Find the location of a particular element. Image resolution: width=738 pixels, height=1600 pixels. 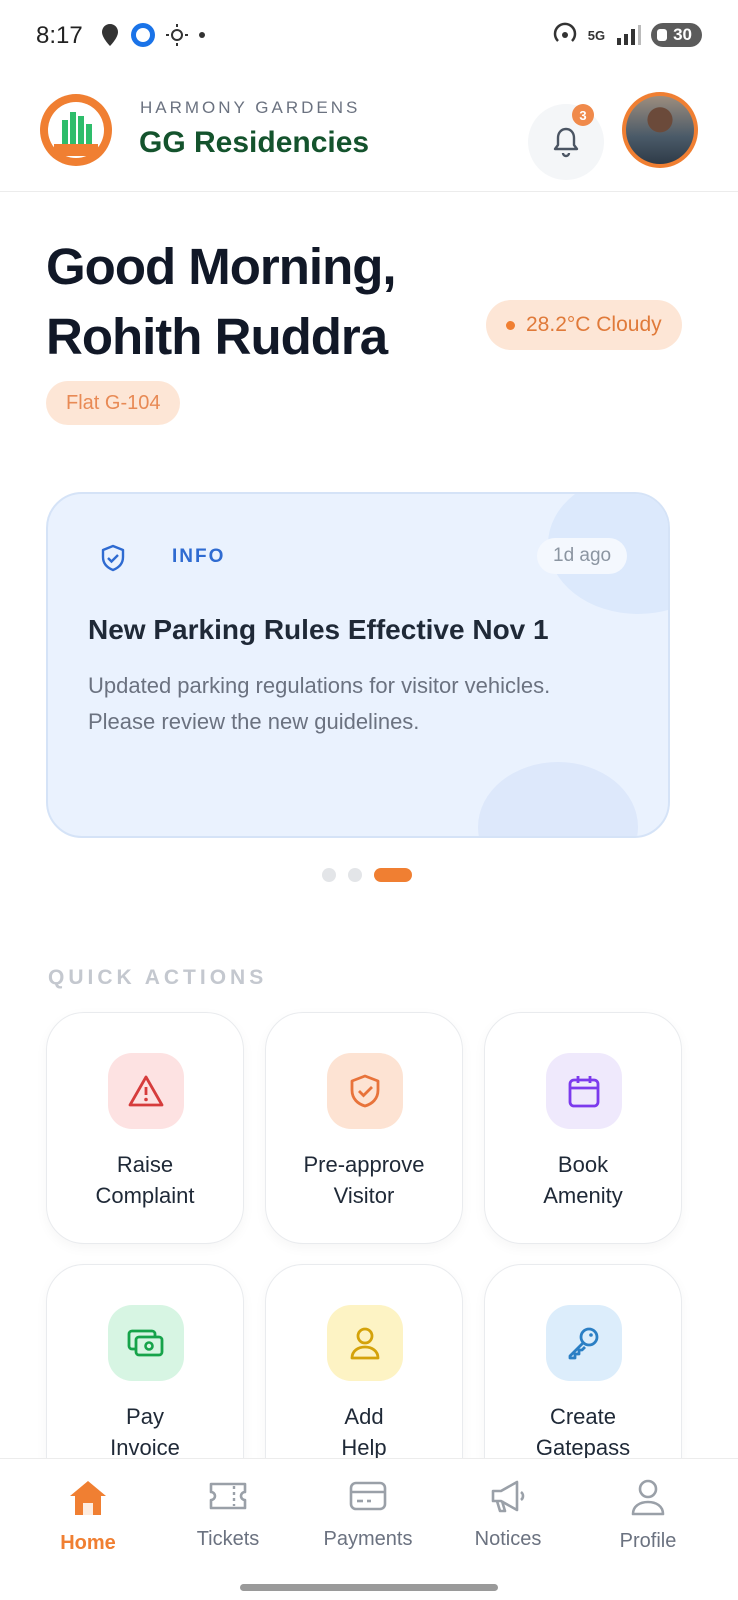

signal-icon is located at coordinates (629, 35).